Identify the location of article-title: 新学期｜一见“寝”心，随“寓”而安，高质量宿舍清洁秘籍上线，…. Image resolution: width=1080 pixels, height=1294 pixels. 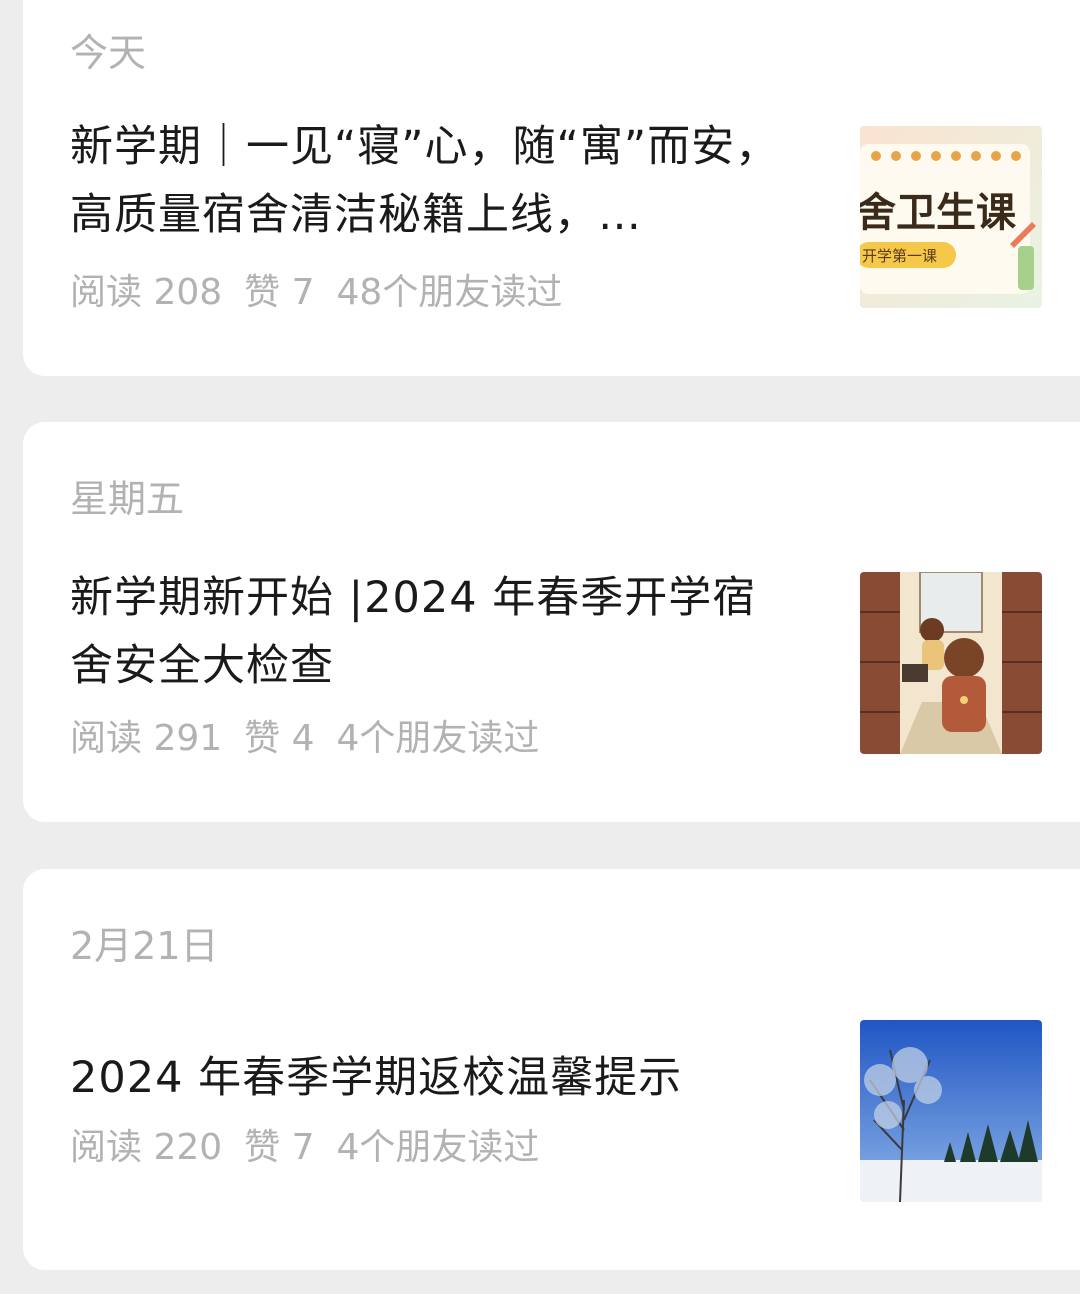
(435, 181).